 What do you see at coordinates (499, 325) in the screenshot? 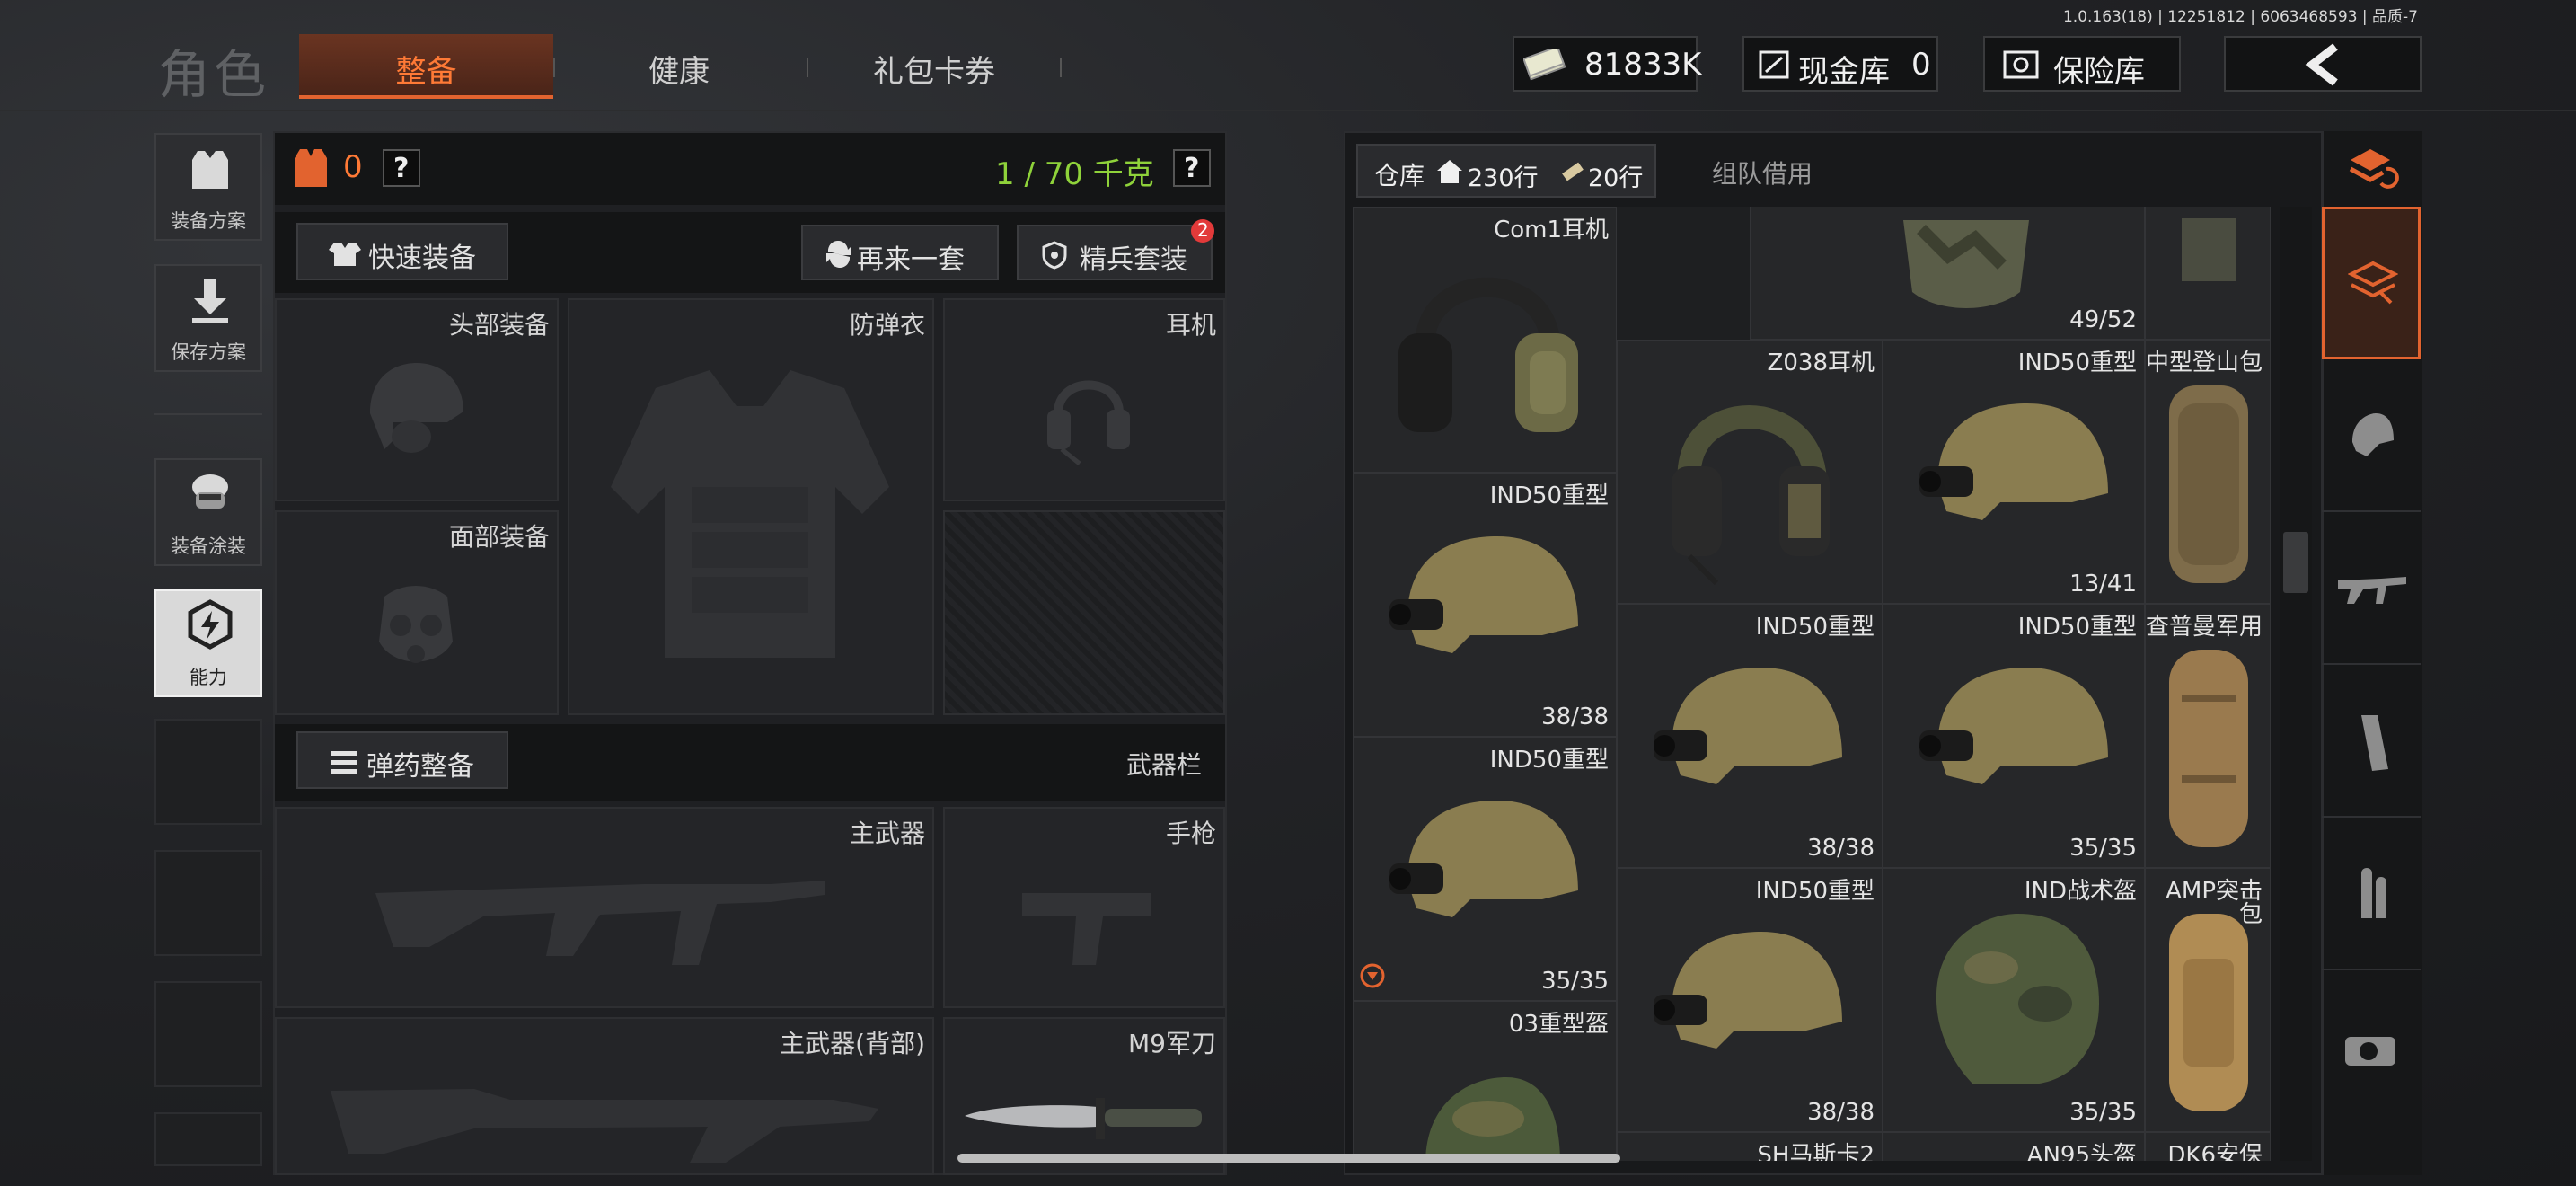
I see `head-slot-label: 头部装备` at bounding box center [499, 325].